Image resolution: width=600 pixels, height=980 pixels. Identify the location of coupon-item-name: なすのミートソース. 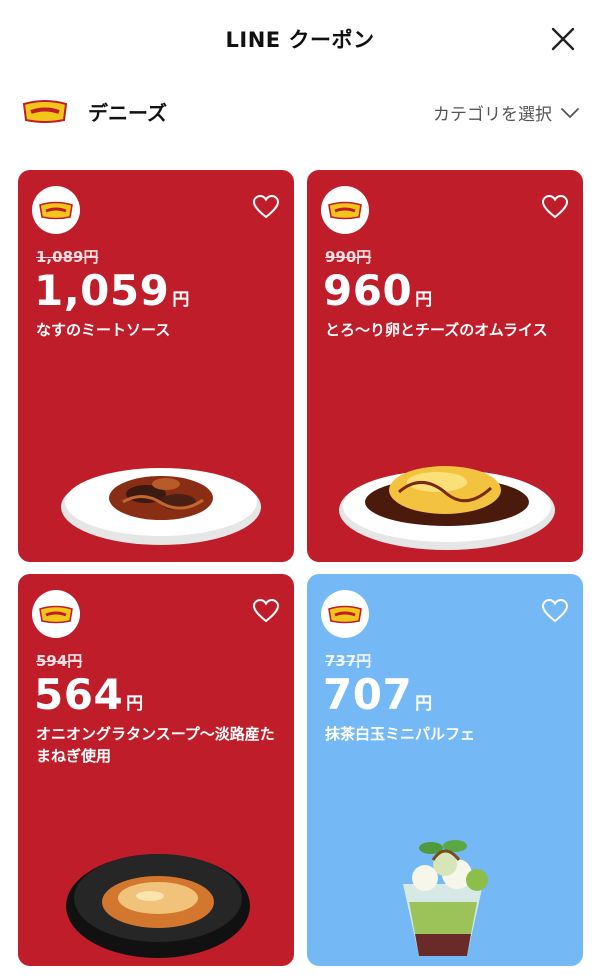
(103, 330).